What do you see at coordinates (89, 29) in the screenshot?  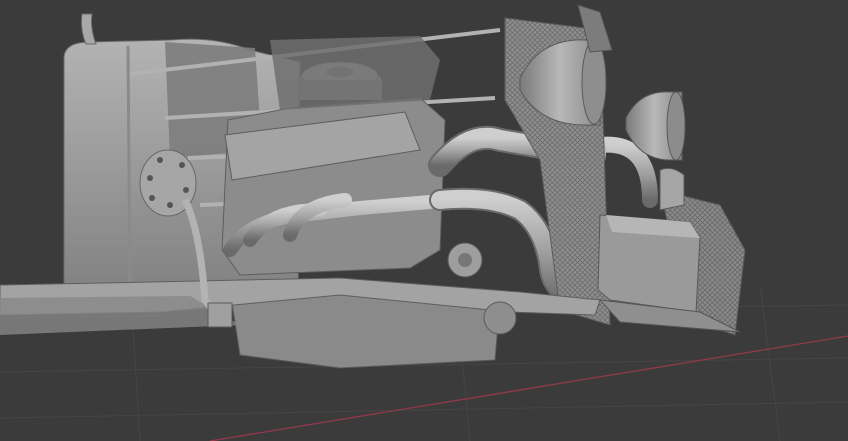 I see `windshield-post` at bounding box center [89, 29].